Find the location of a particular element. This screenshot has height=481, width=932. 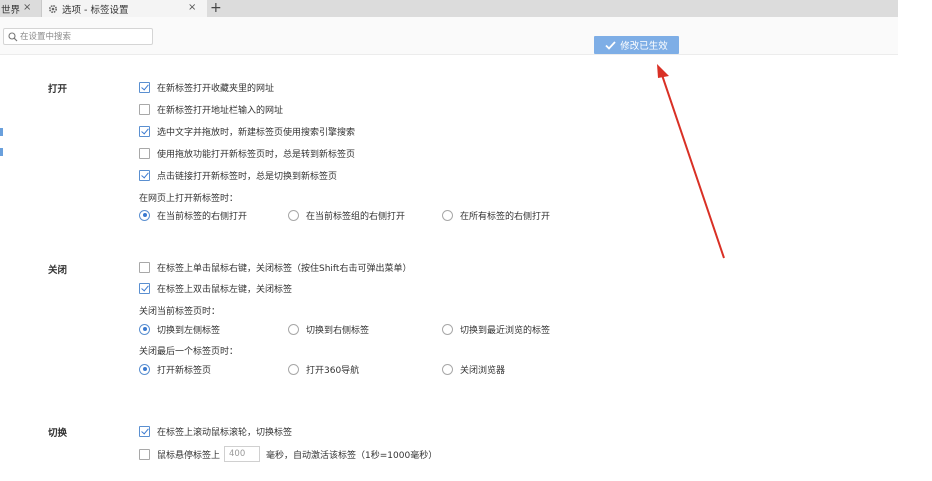

section-title-switch: 切换 is located at coordinates (58, 433).